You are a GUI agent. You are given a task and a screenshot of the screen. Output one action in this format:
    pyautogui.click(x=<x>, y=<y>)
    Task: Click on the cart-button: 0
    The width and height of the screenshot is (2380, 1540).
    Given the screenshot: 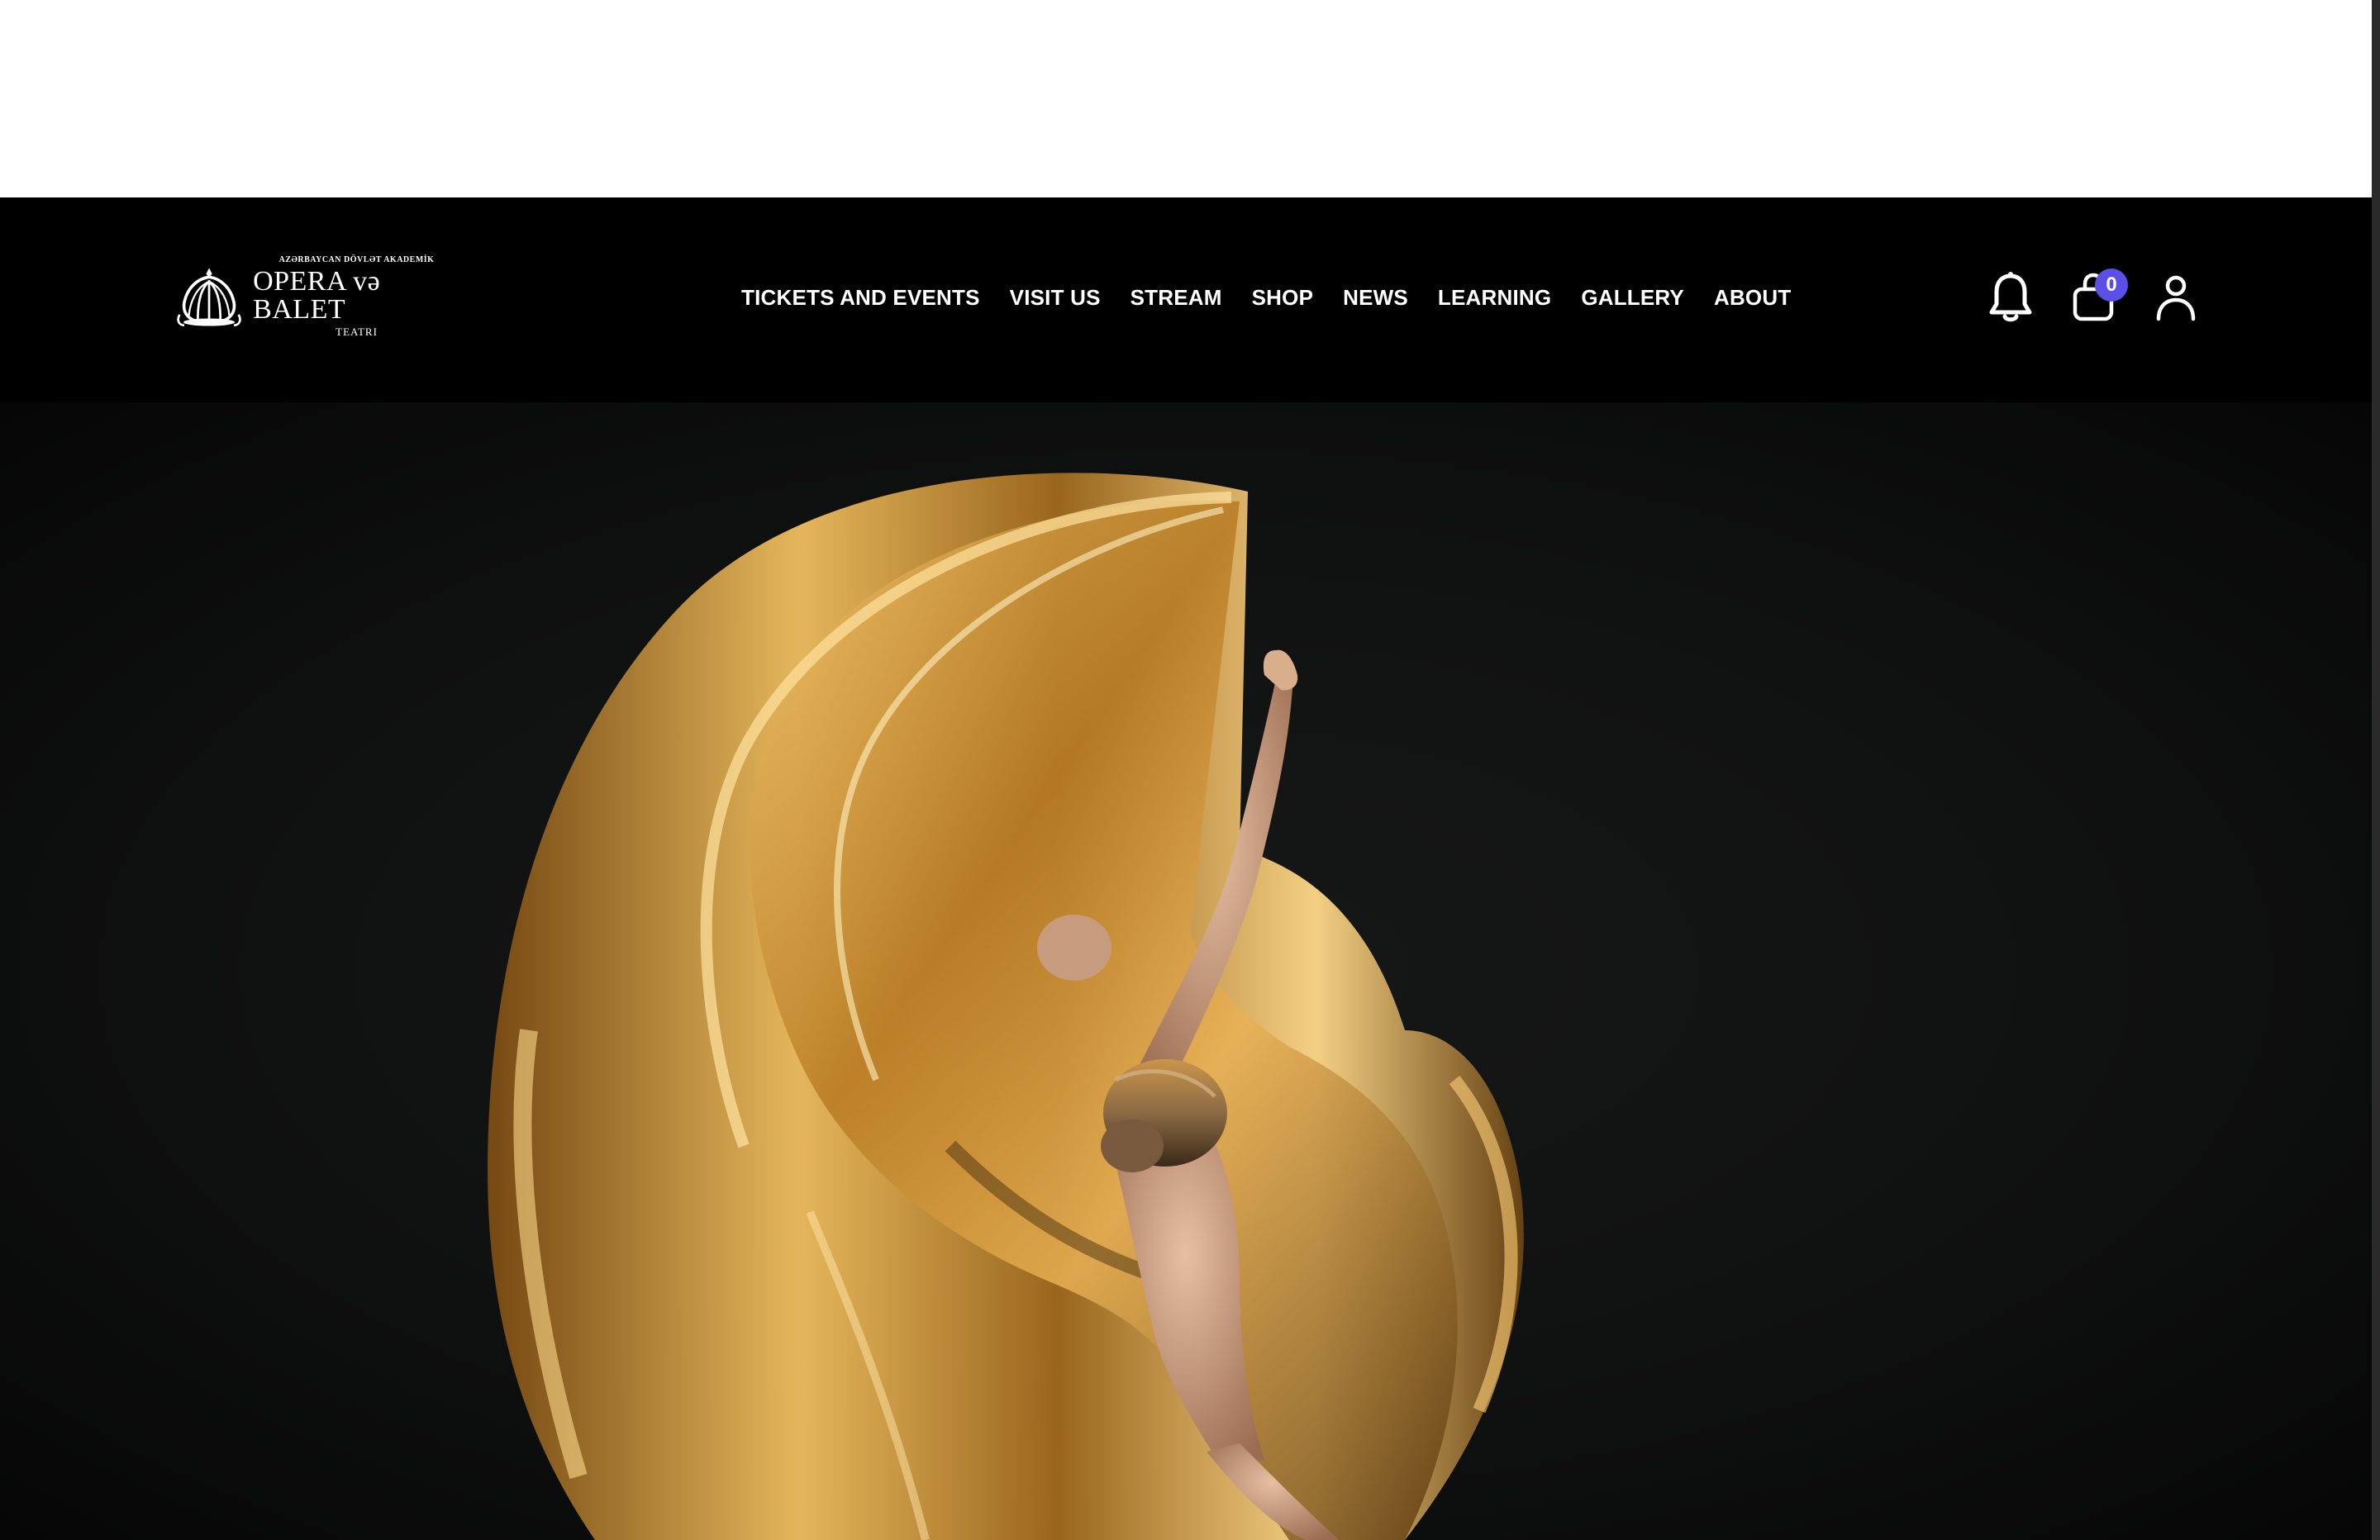 What is the action you would take?
    pyautogui.click(x=2098, y=297)
    